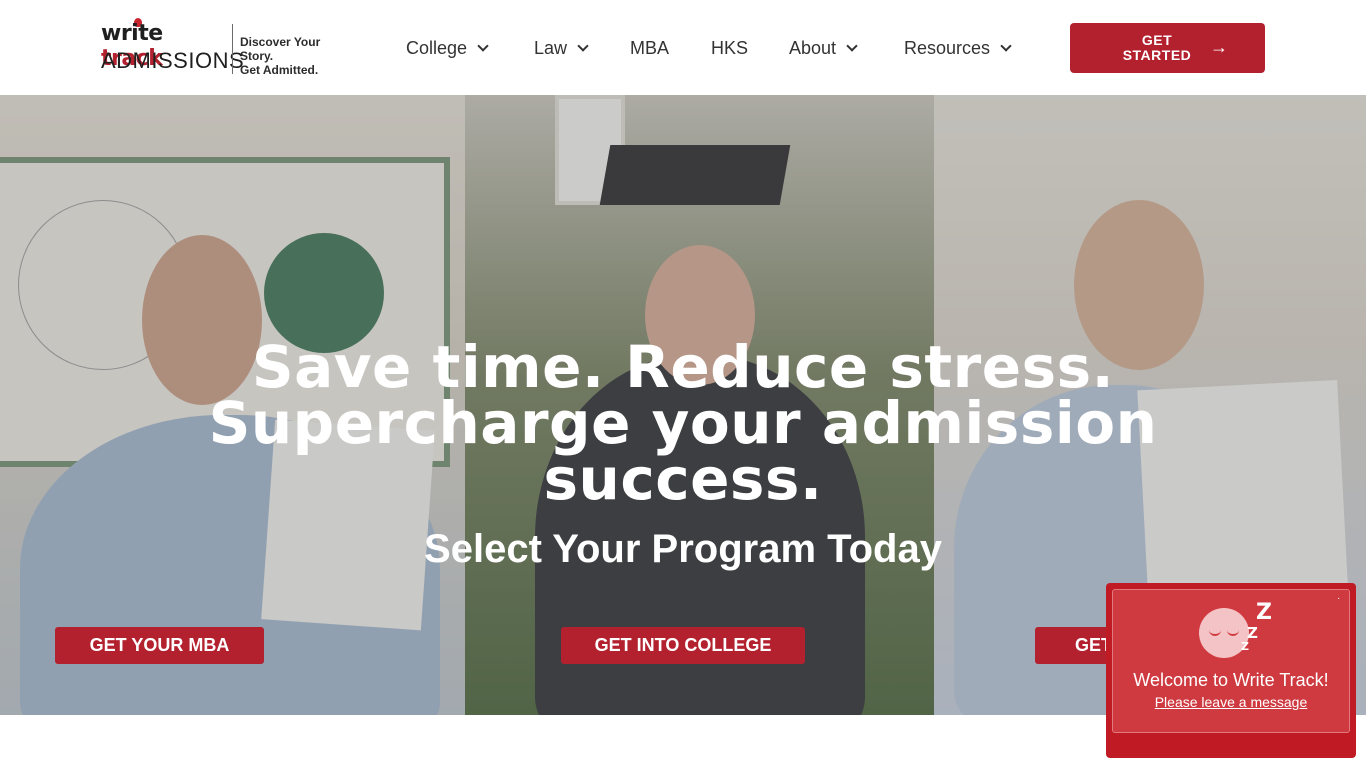  Describe the element at coordinates (1231, 680) in the screenshot. I see `chat-welcome-title: Welcome to Write Track!` at that location.